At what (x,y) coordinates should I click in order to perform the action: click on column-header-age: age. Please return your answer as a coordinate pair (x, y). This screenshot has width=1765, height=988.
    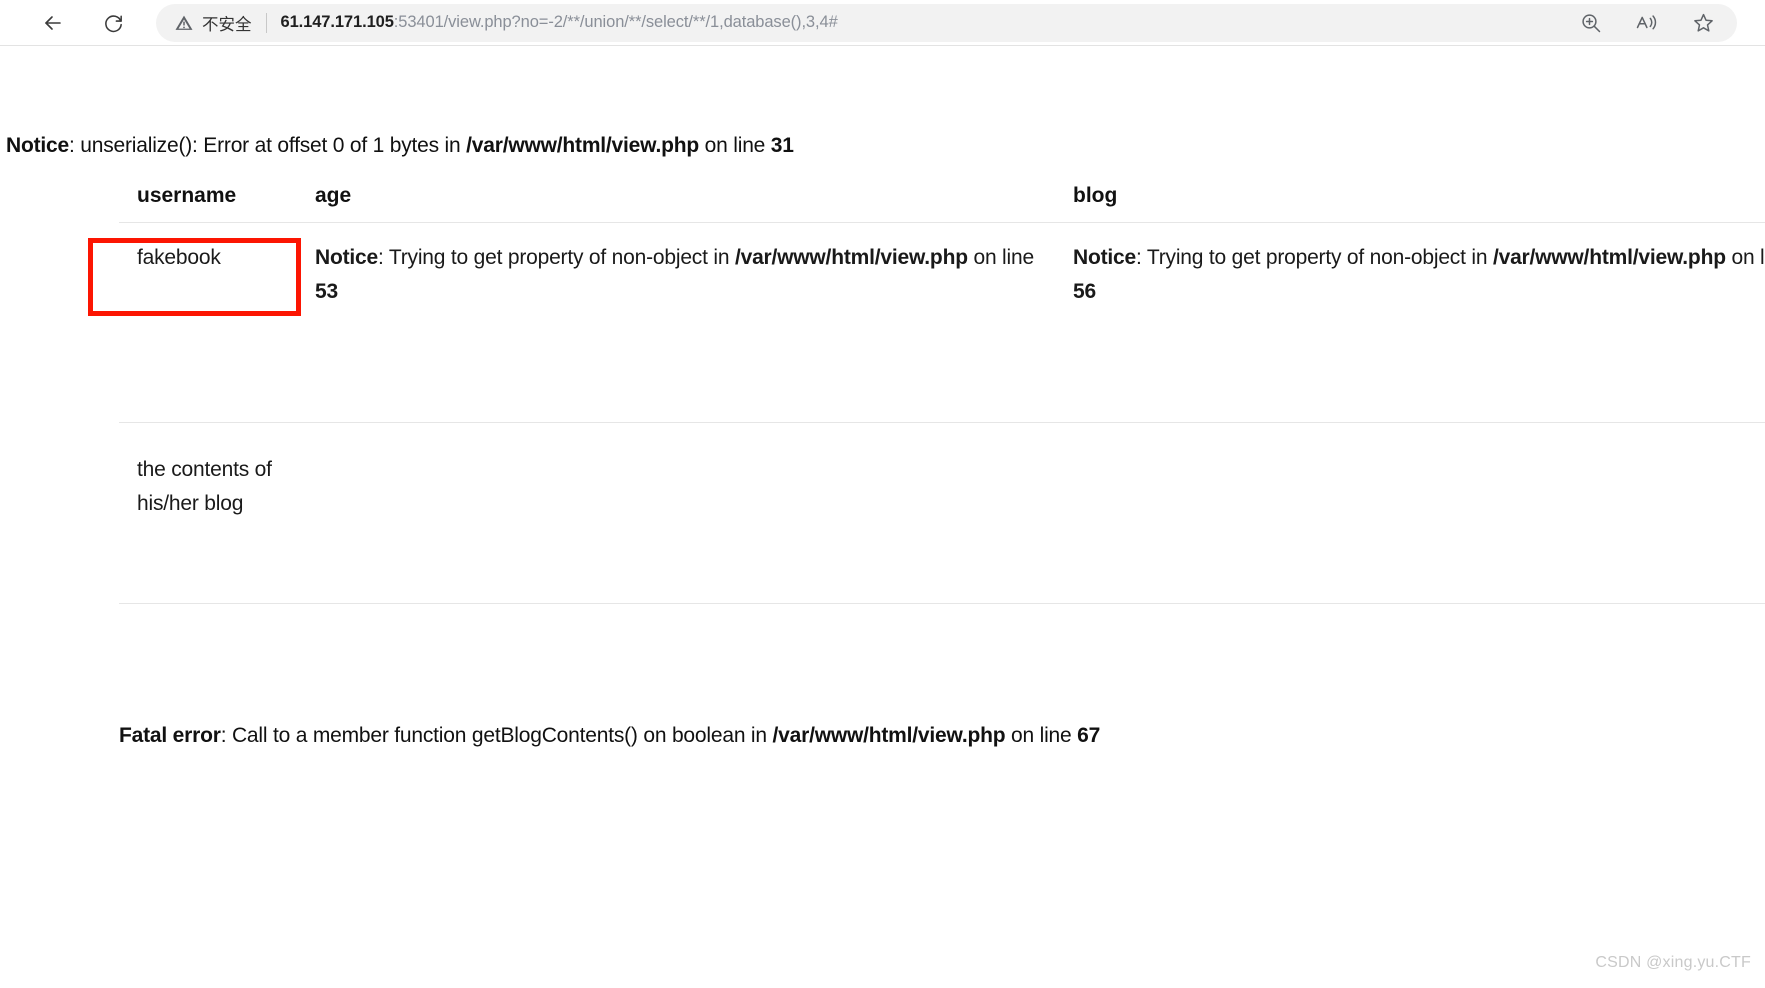
    Looking at the image, I should click on (676, 200).